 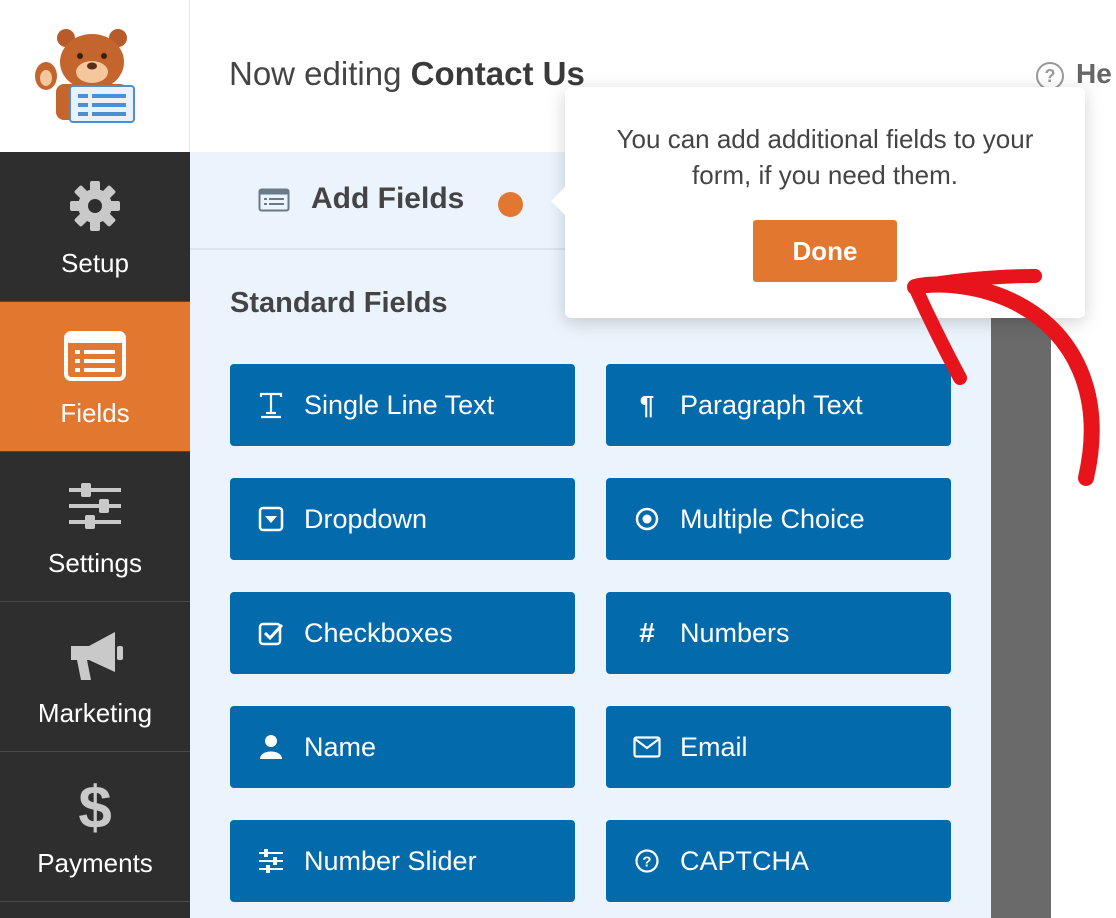 What do you see at coordinates (85, 76) in the screenshot?
I see `bear-logo-icon` at bounding box center [85, 76].